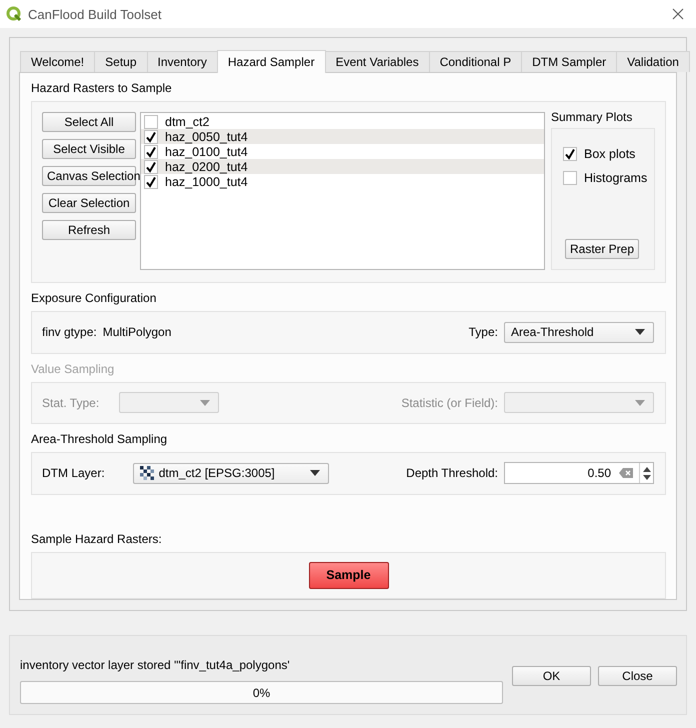  I want to click on dialog-button: Close, so click(637, 676).